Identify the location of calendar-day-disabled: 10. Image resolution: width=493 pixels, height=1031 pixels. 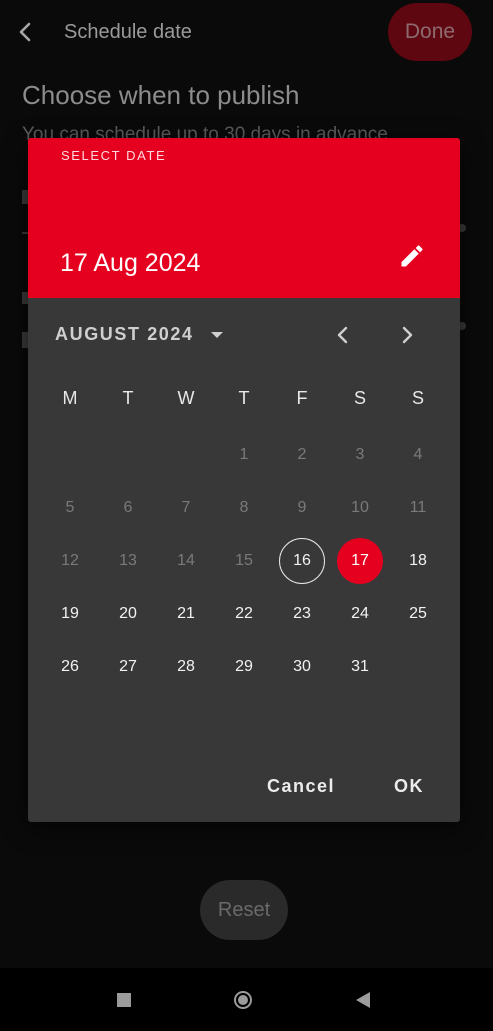
(360, 507).